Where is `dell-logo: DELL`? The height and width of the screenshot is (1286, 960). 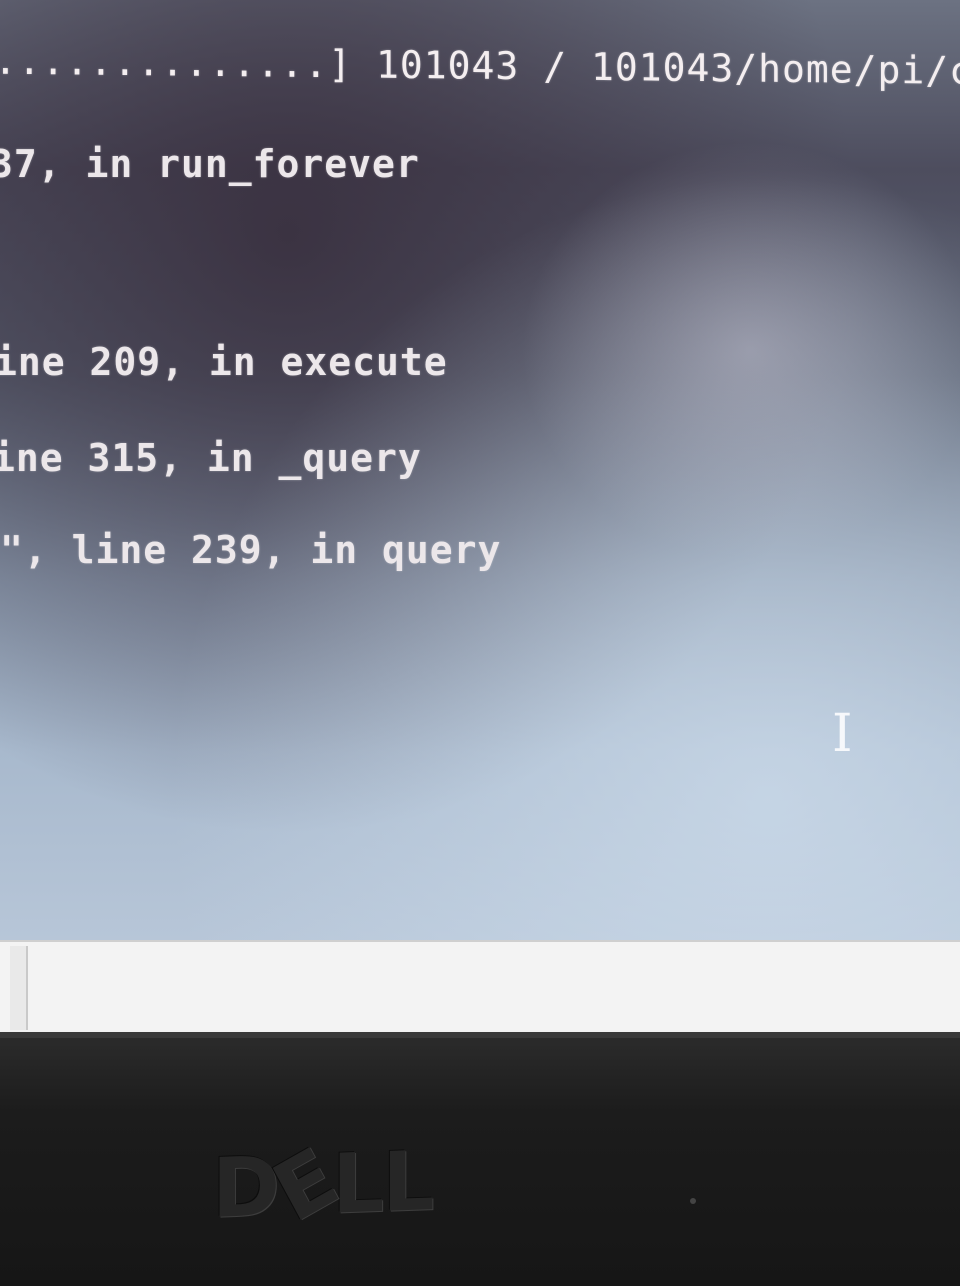 dell-logo: DELL is located at coordinates (322, 1186).